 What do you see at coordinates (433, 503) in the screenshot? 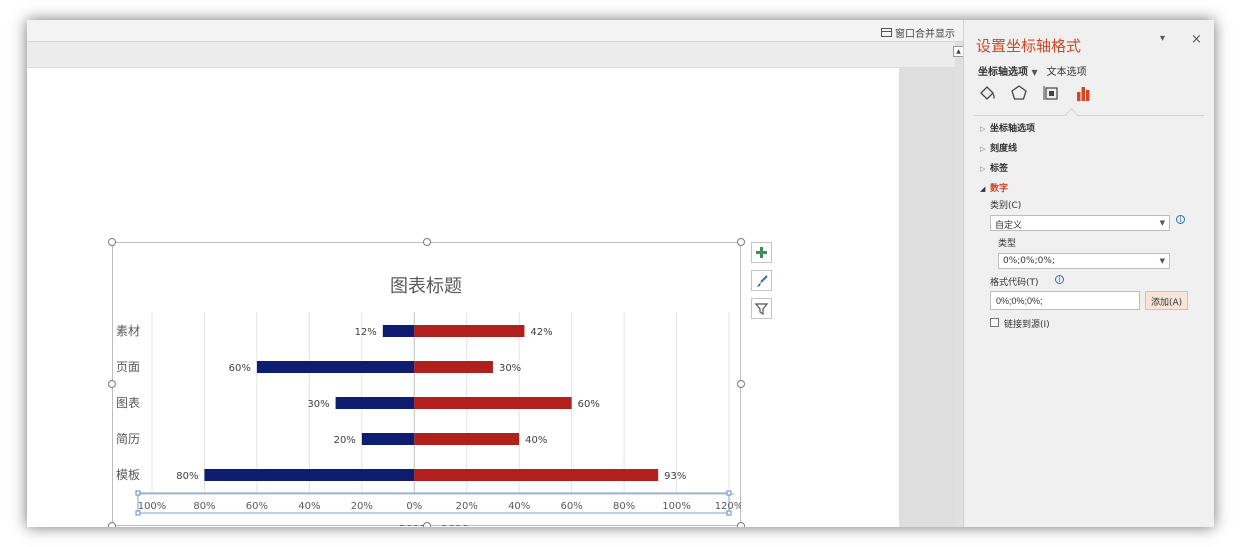
I see `axis-selection-box` at bounding box center [433, 503].